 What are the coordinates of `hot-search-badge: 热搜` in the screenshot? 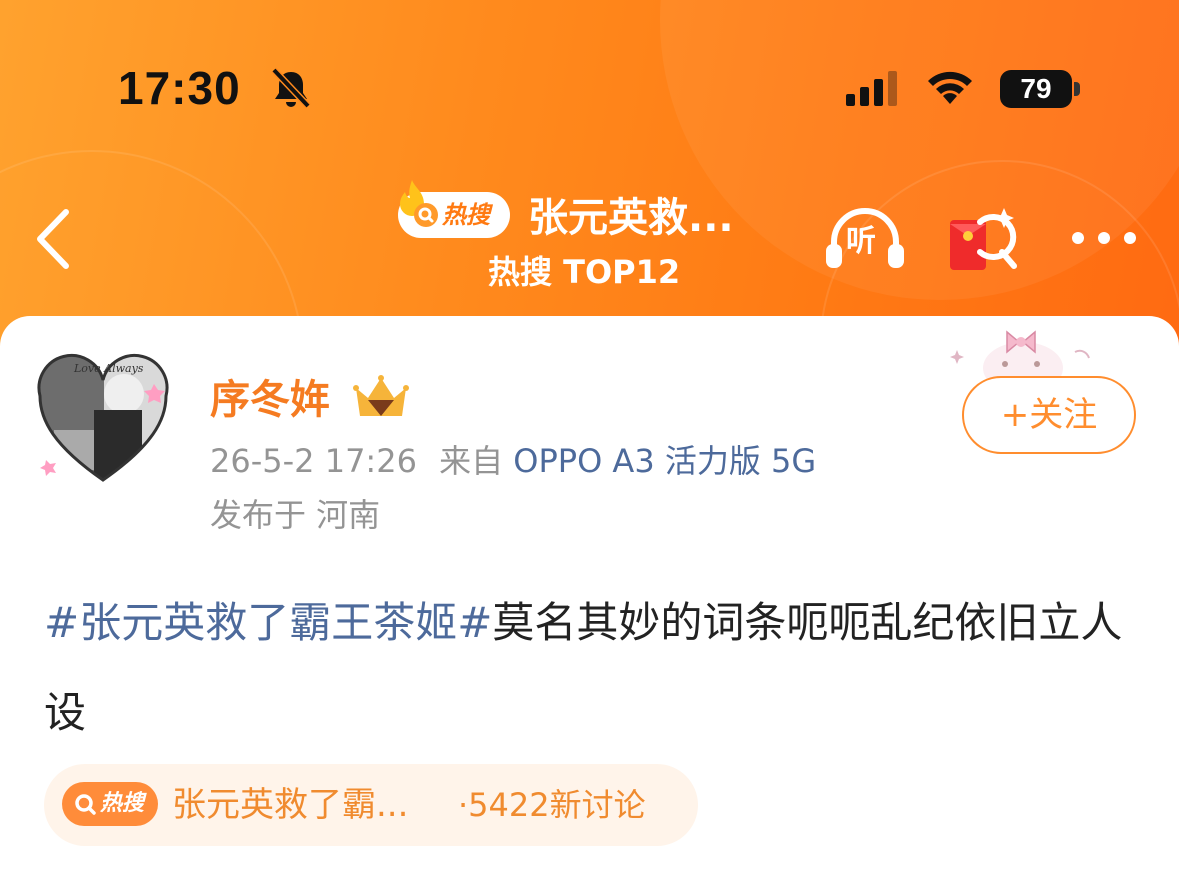 It's located at (454, 209).